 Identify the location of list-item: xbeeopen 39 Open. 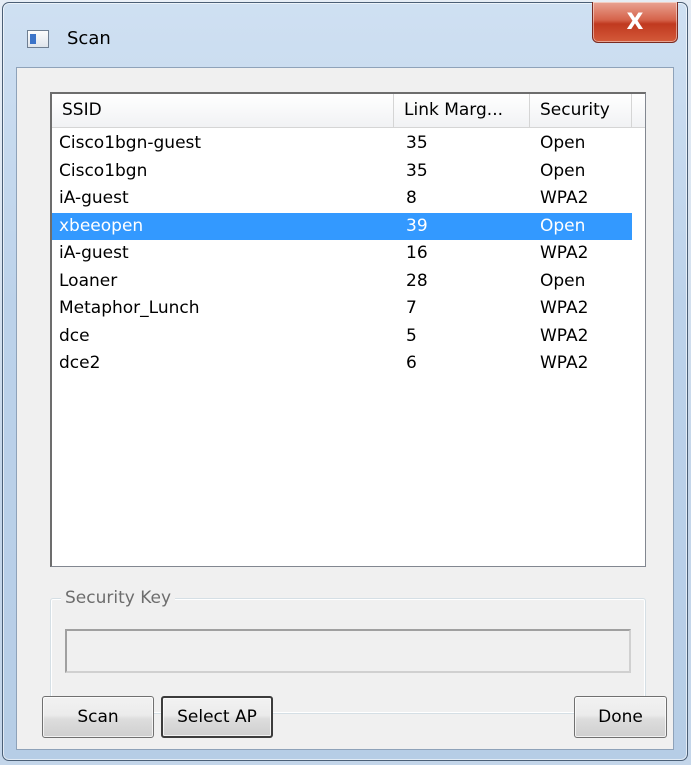
(342, 226).